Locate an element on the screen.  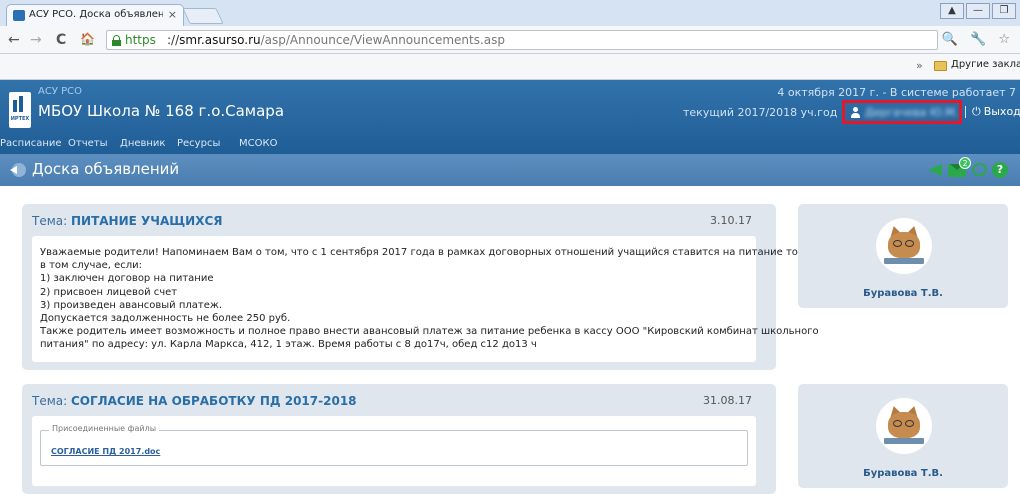
announcement-subject: Тема: СОГЛАСИЕ НА ОБРАБОТКУ ПД 2017-2018 is located at coordinates (194, 401).